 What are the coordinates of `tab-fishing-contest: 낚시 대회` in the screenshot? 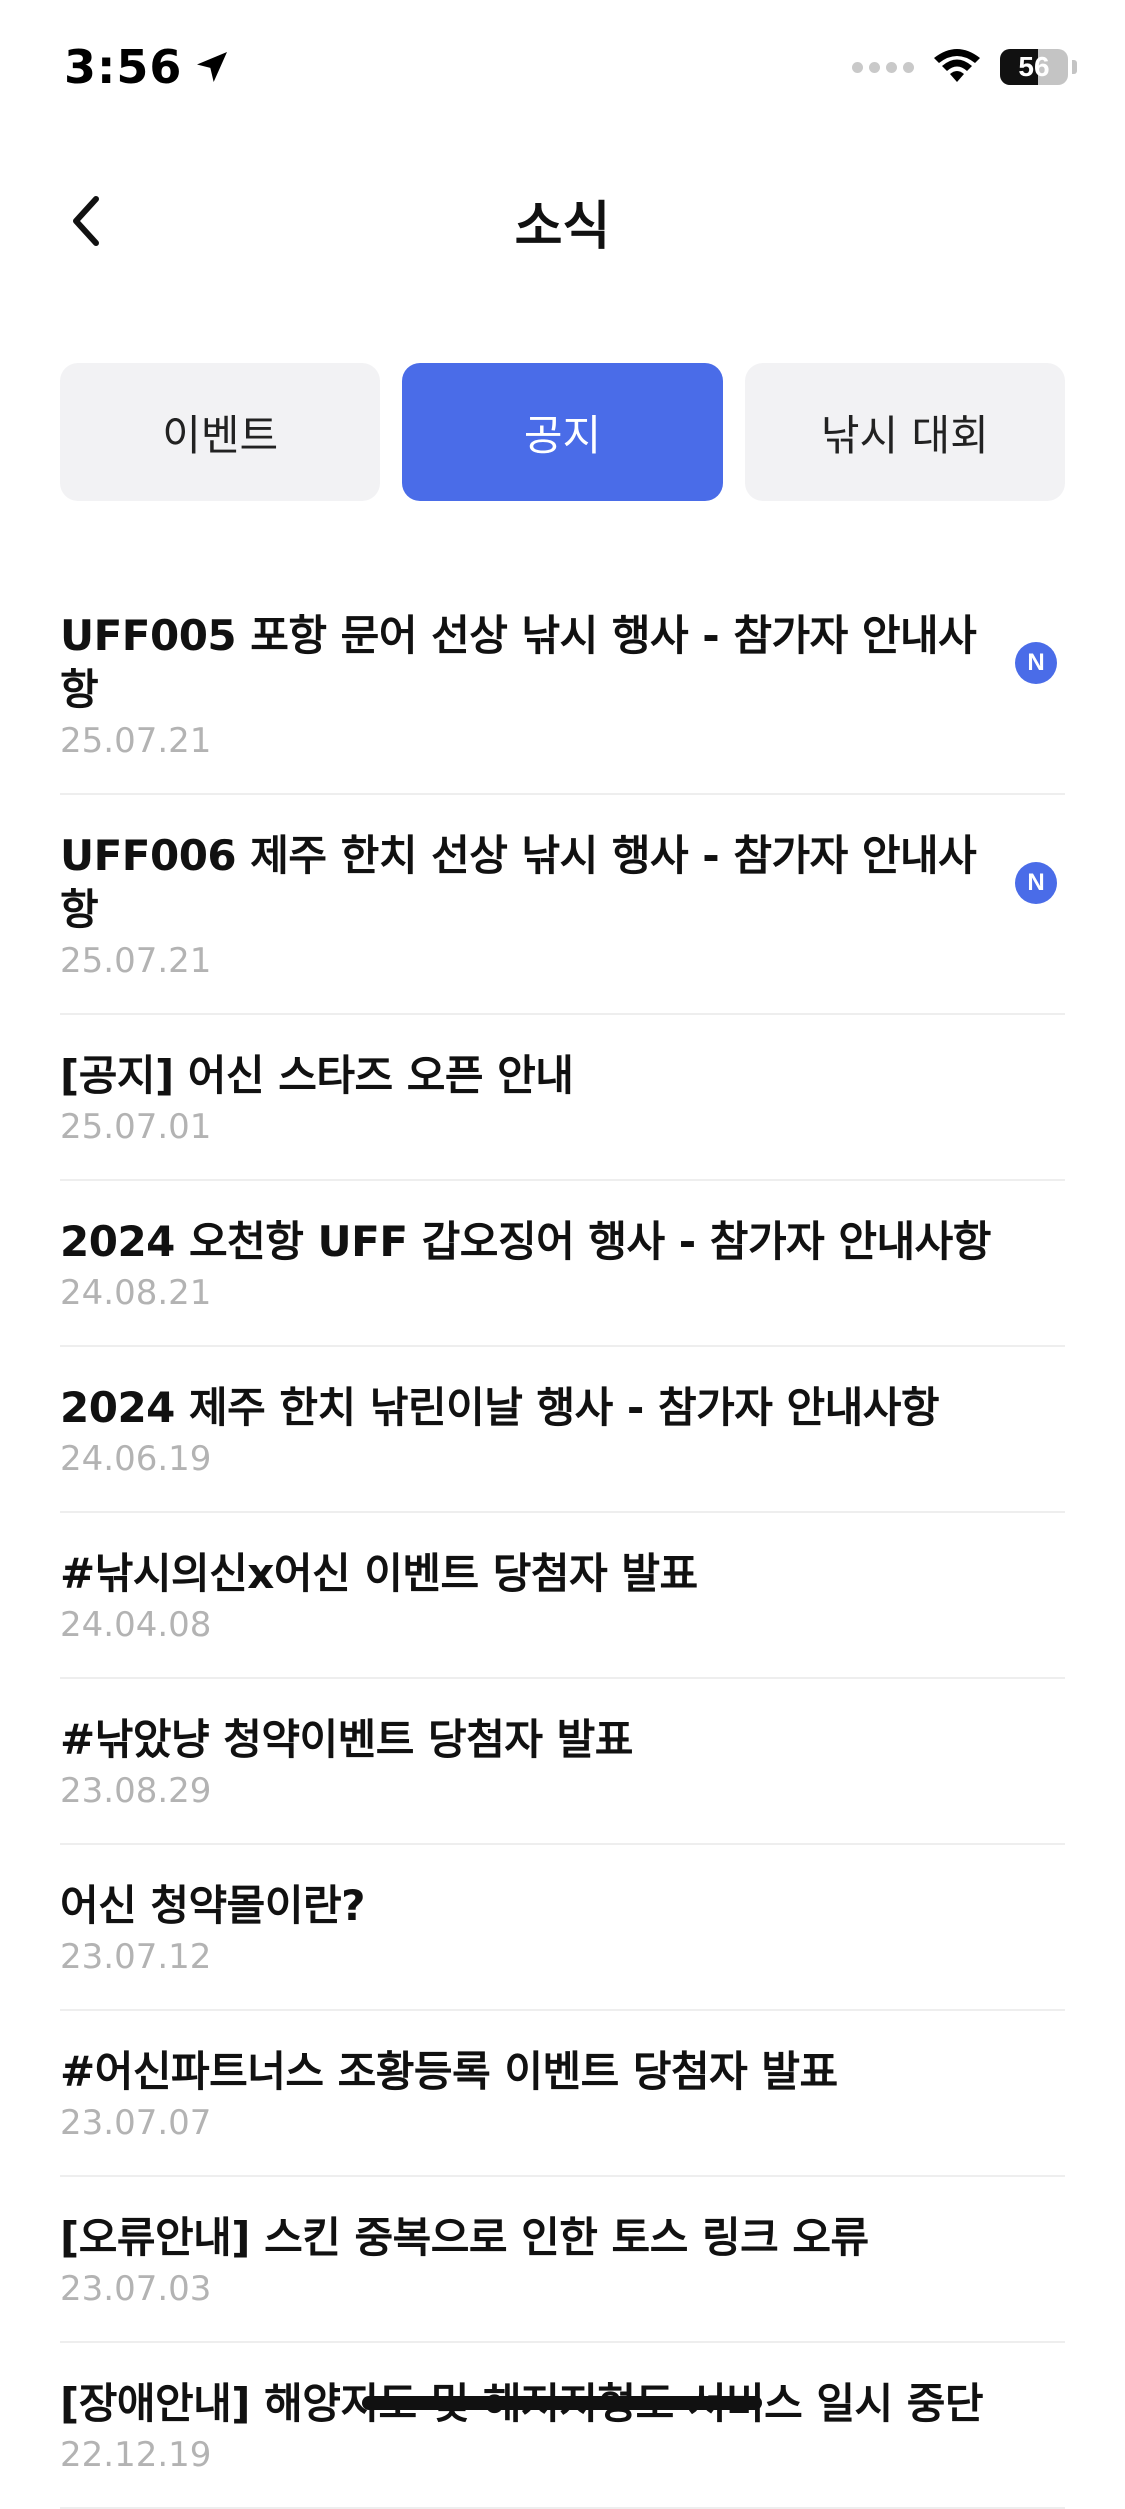 It's located at (904, 432).